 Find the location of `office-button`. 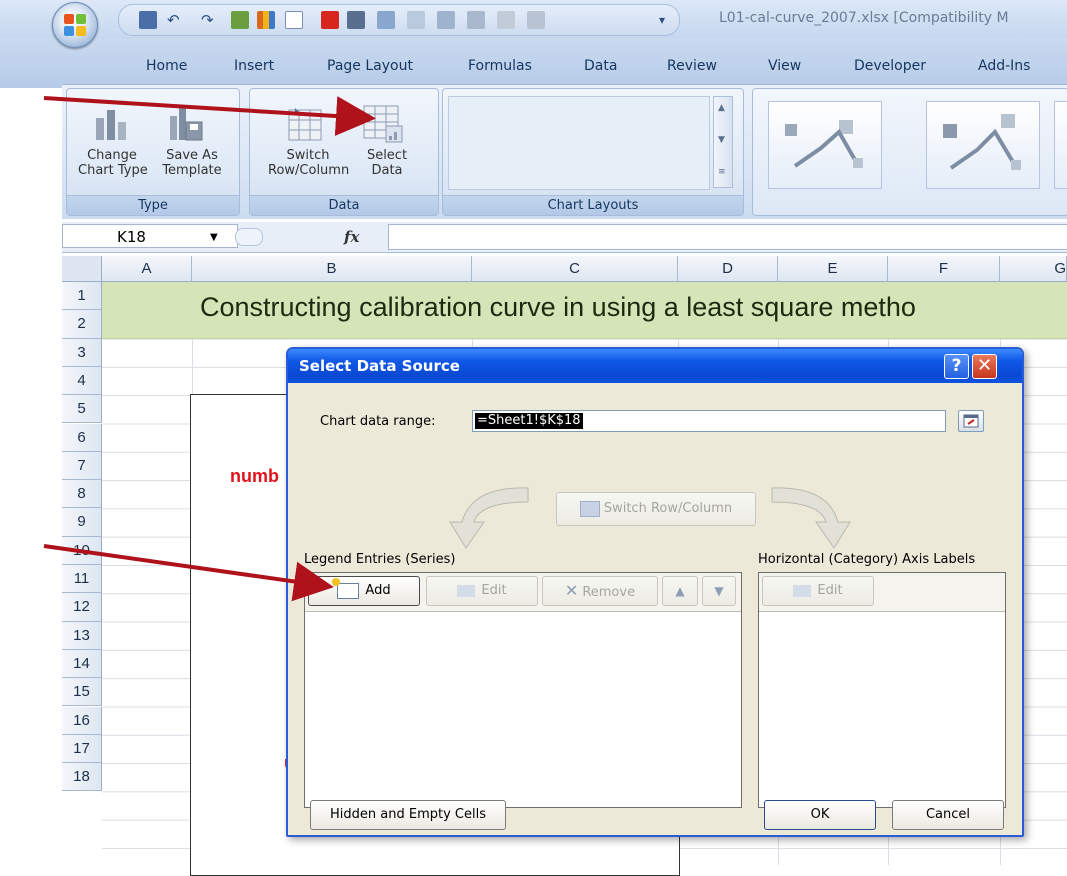

office-button is located at coordinates (75, 25).